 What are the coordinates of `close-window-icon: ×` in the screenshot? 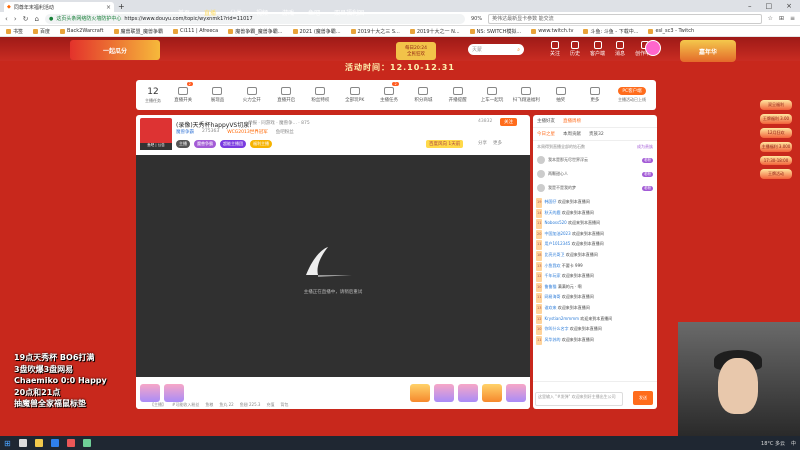 It's located at (789, 6).